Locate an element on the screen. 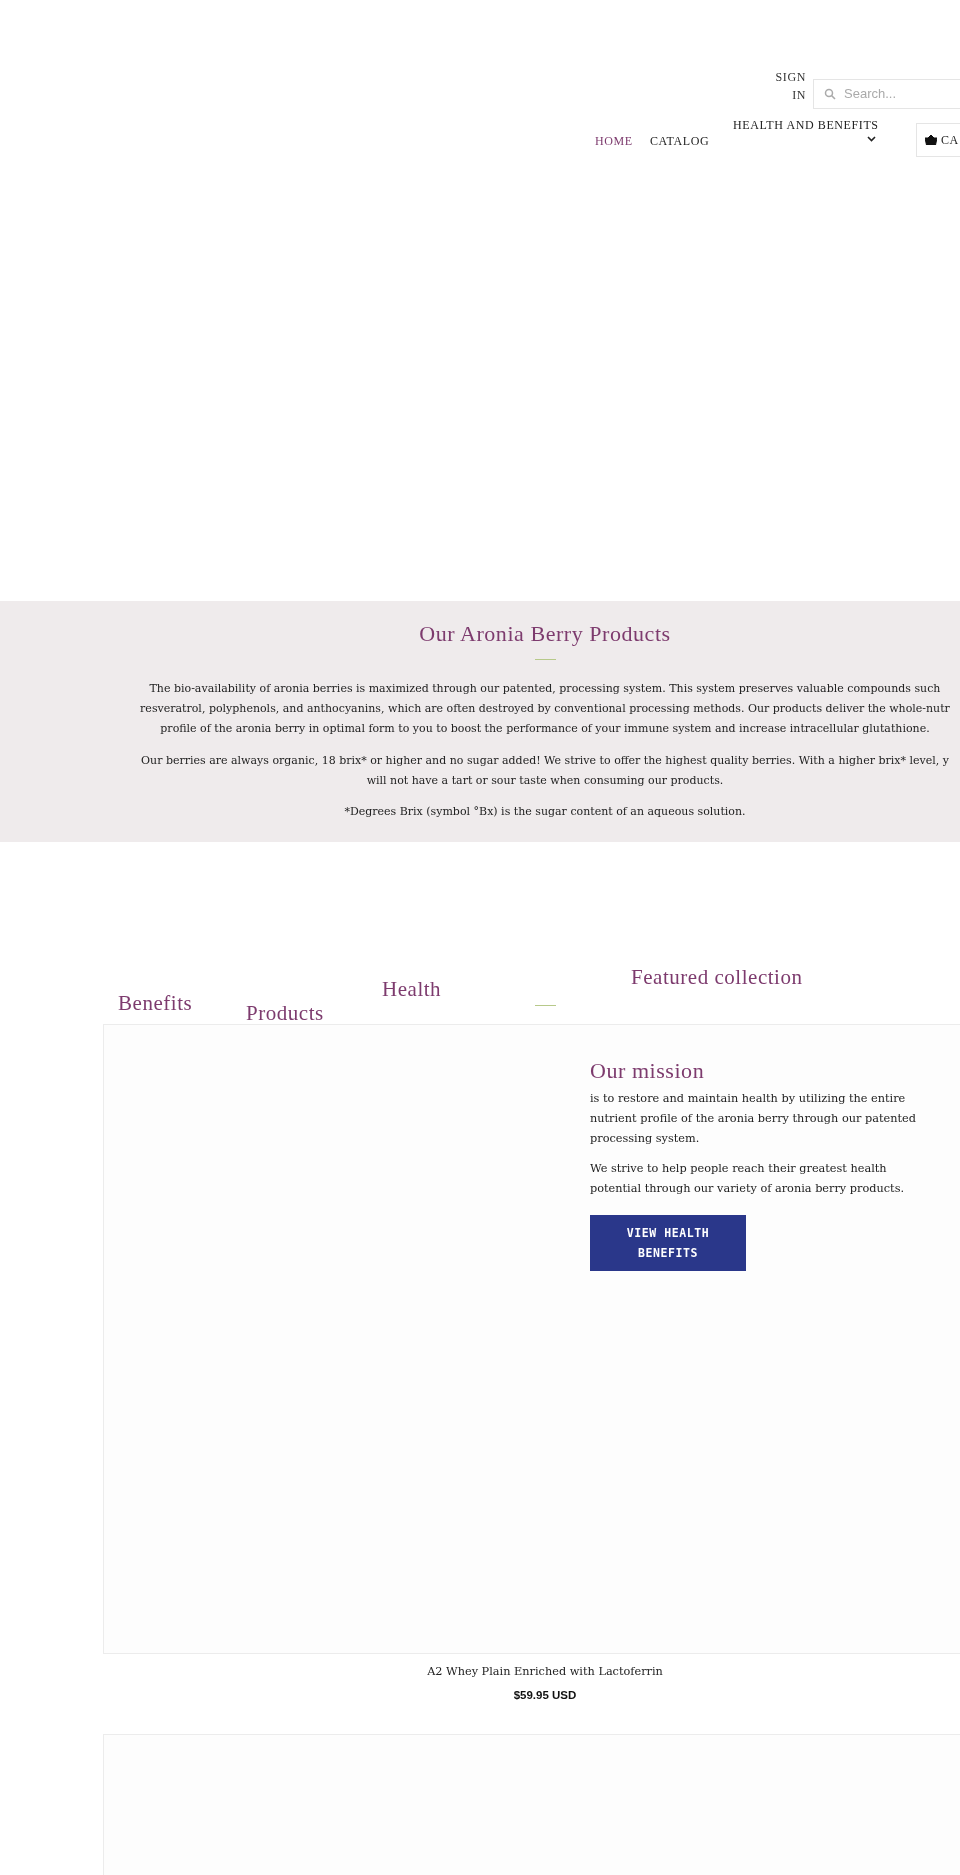 The image size is (960, 1875). section-heading: Health is located at coordinates (412, 989).